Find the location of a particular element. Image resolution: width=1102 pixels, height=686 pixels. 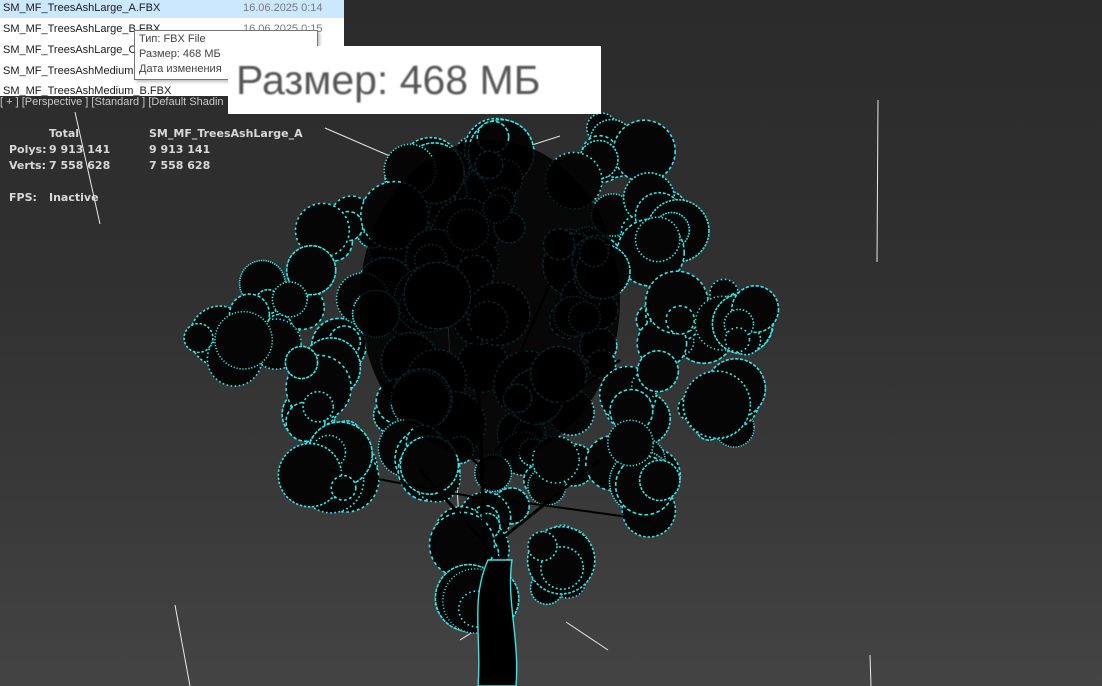

file-name: SM_MF_TreesAshLarge_A.FBX is located at coordinates (82, 8).